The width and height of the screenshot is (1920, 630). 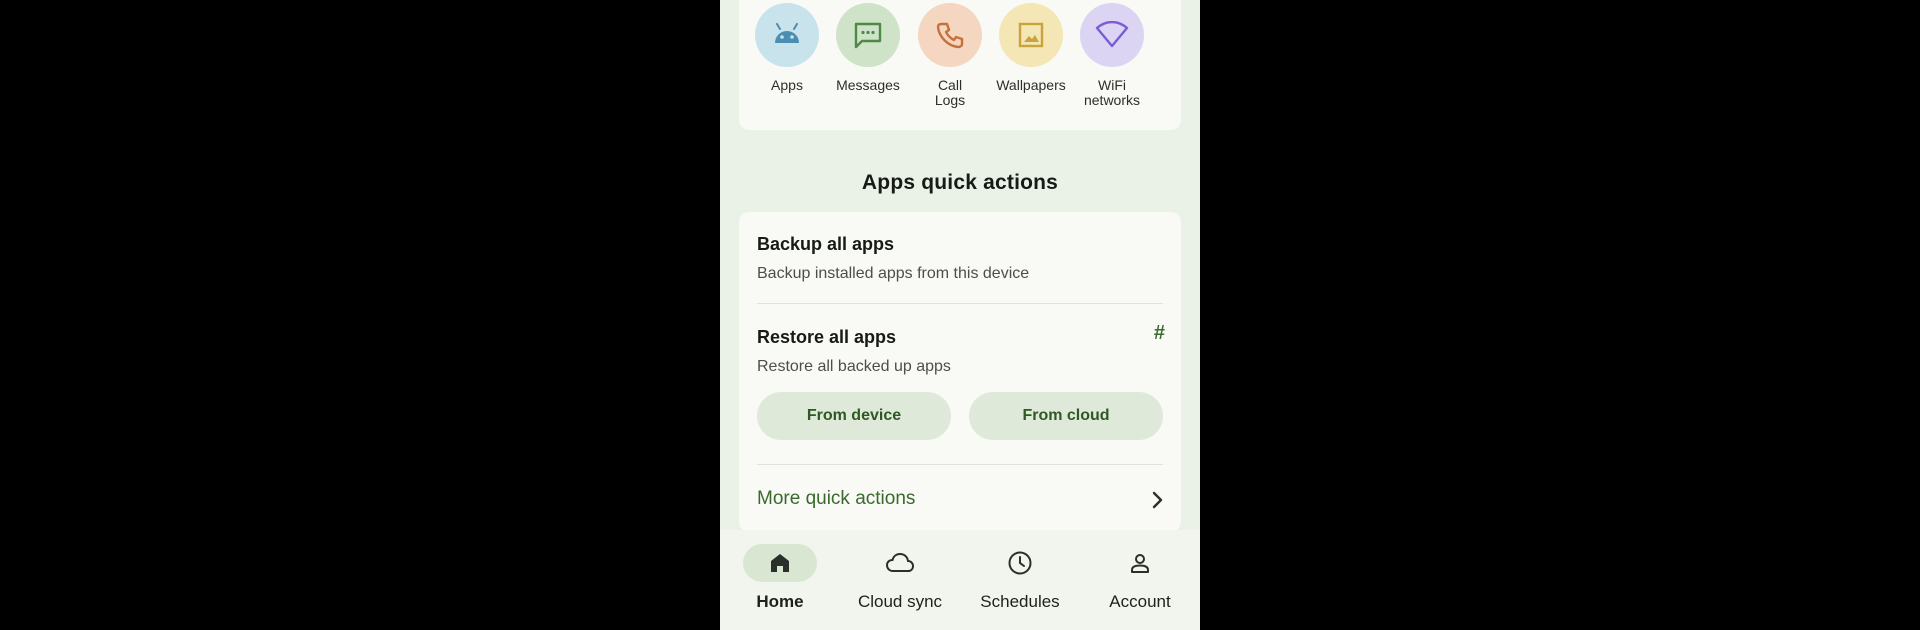 I want to click on restore-subtitle: Restore all backed up apps, so click(x=854, y=366).